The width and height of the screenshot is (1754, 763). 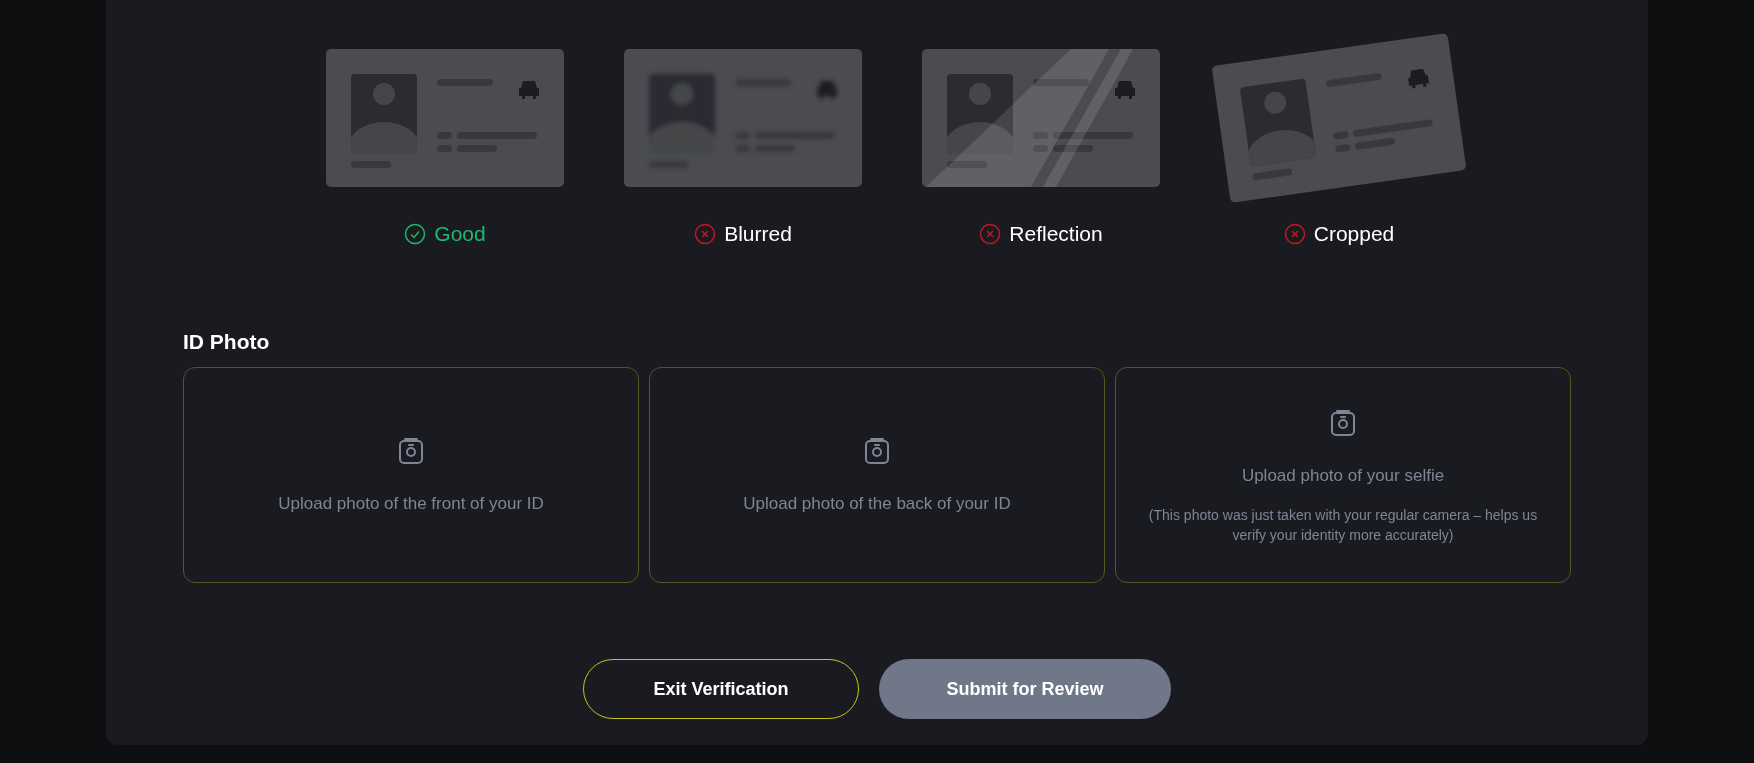 I want to click on example-label: Blurred, so click(x=758, y=234).